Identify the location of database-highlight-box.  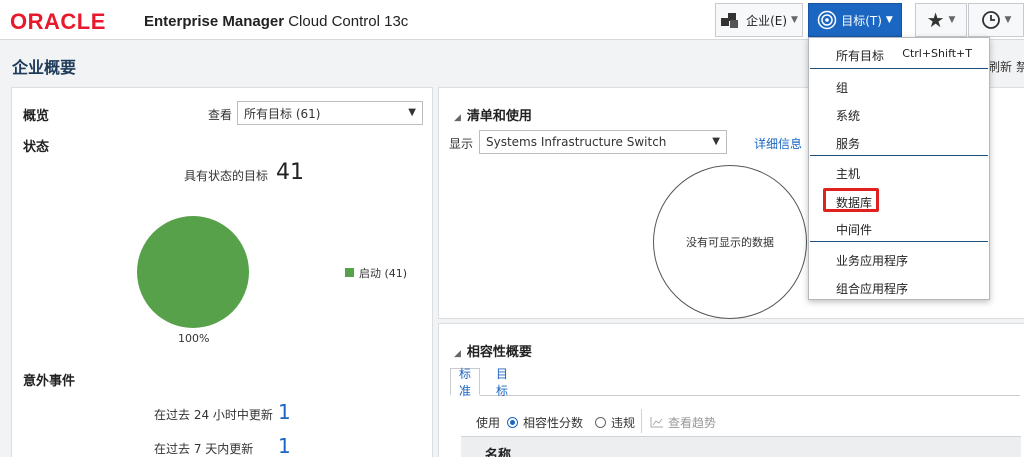
(851, 200).